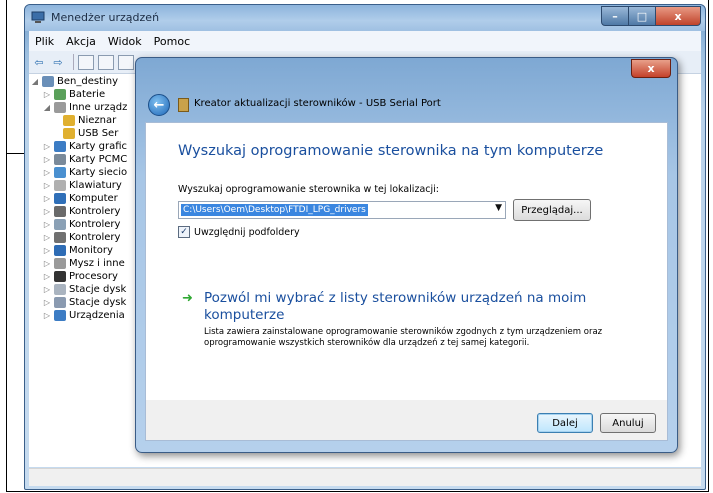  I want to click on tree-item-pcmcia: ▷ Karty PCMC, so click(85, 159).